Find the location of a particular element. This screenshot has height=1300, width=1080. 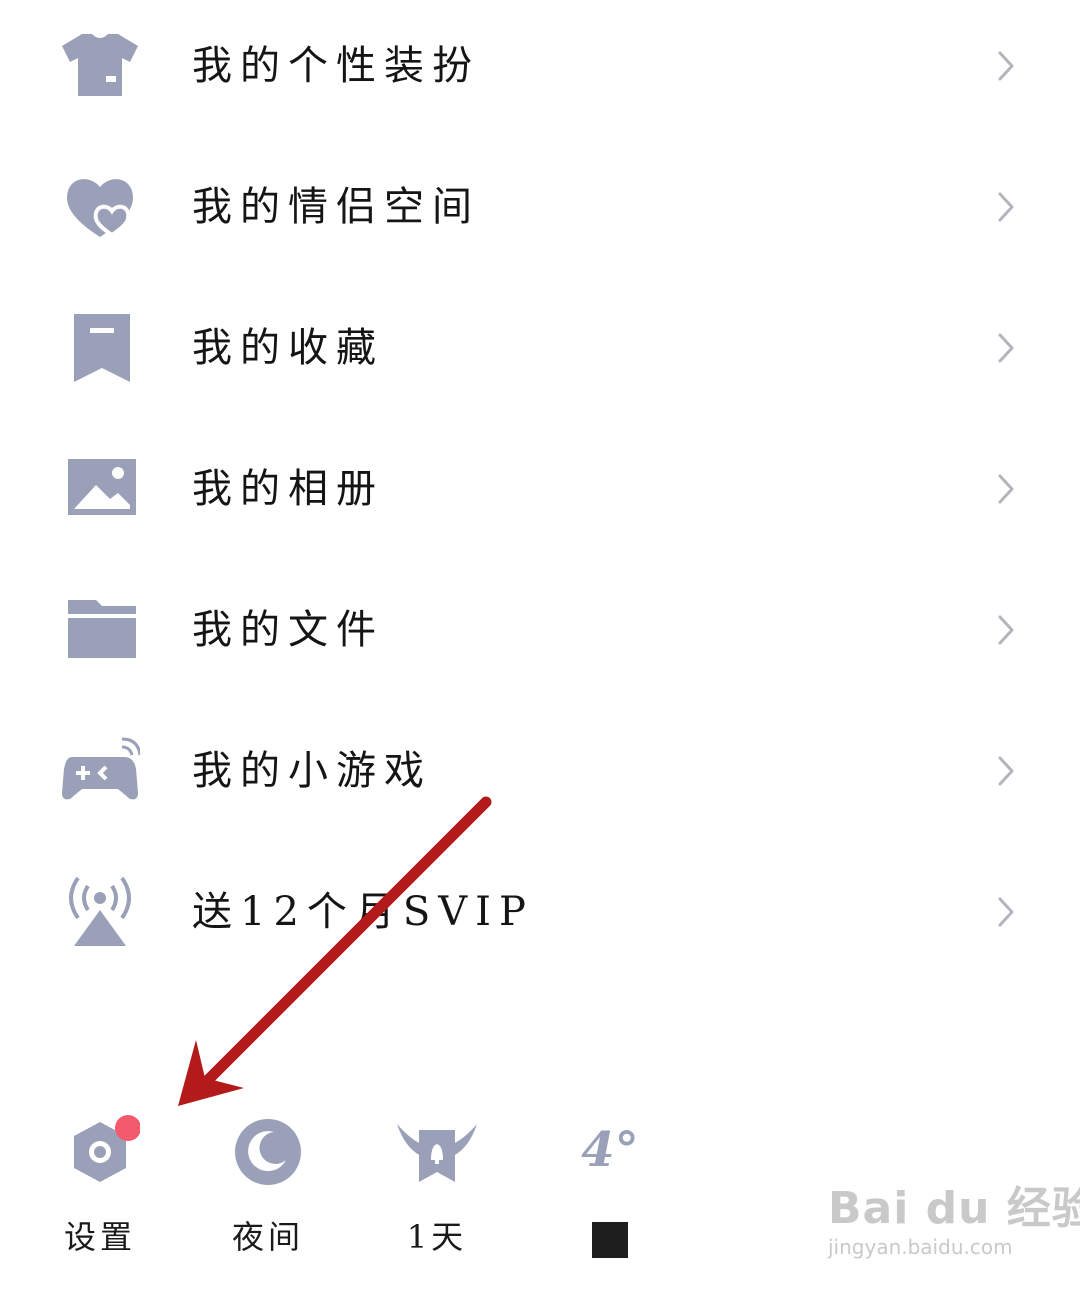

menu-item-files: 我的文件 is located at coordinates (540, 630).